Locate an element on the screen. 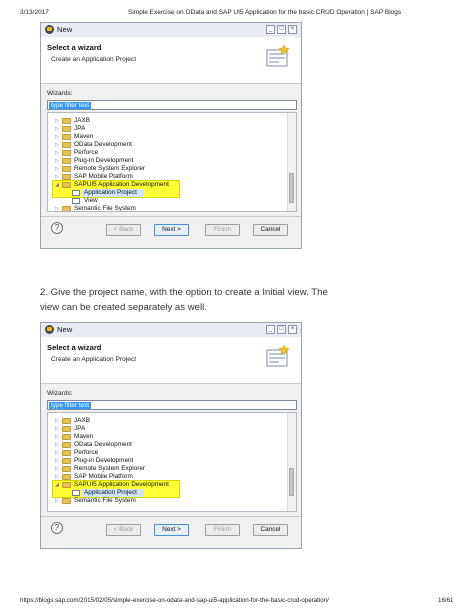  step-text-line-2: view can be created separately as well. is located at coordinates (123, 307).